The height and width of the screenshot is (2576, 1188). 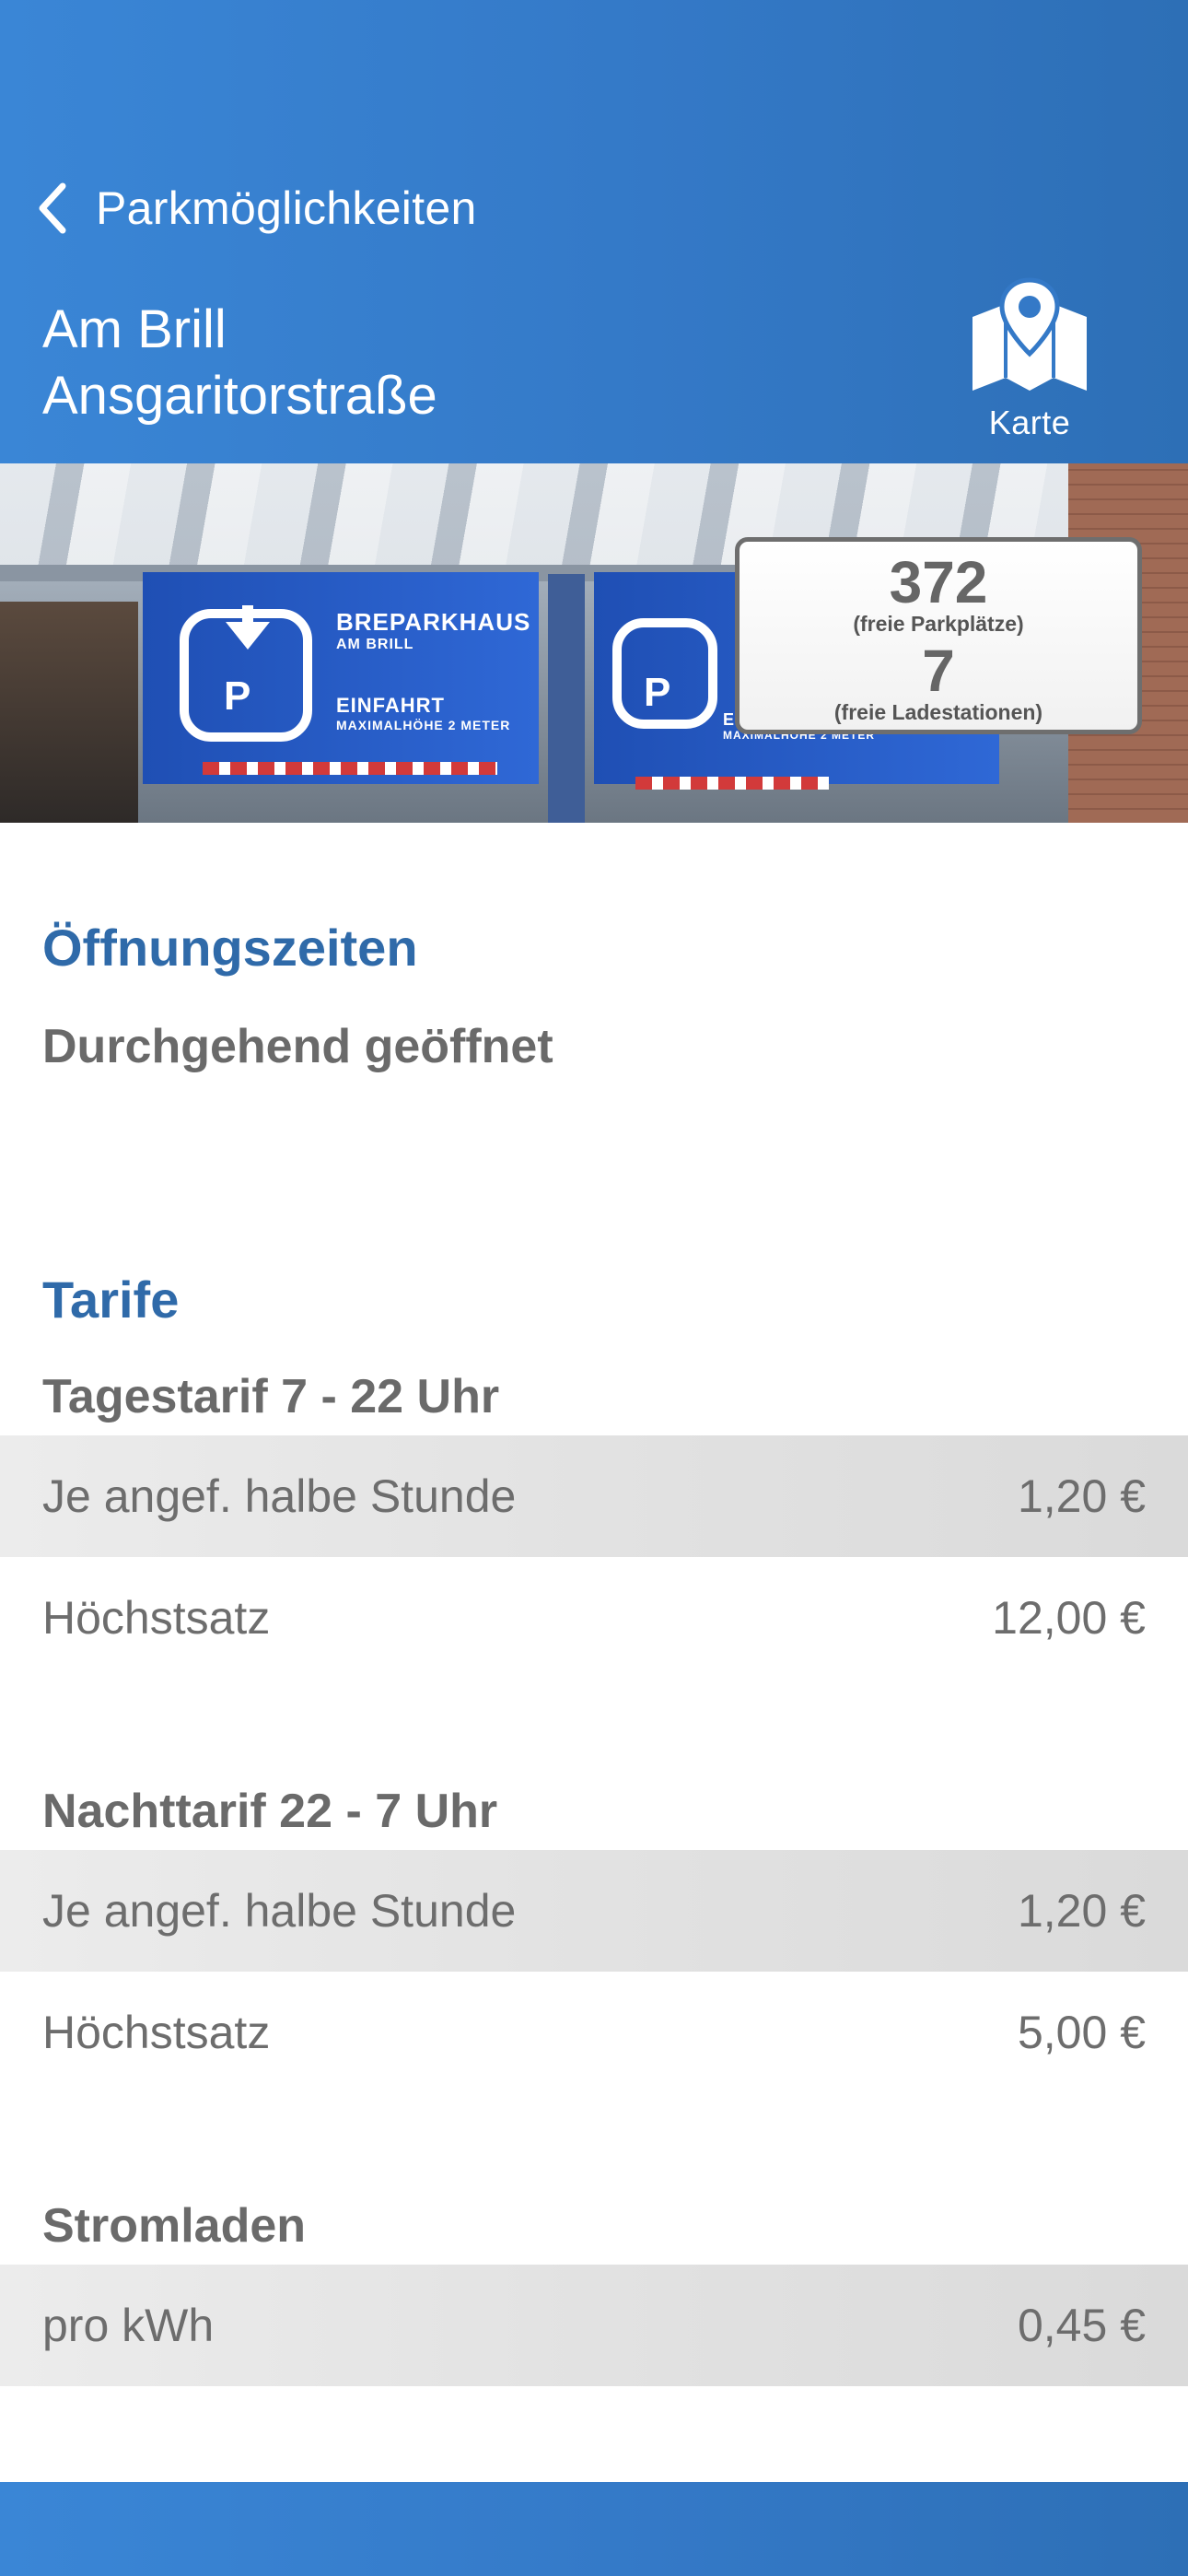 I want to click on tariff-row-price: 0,45 €, so click(x=1081, y=2325).